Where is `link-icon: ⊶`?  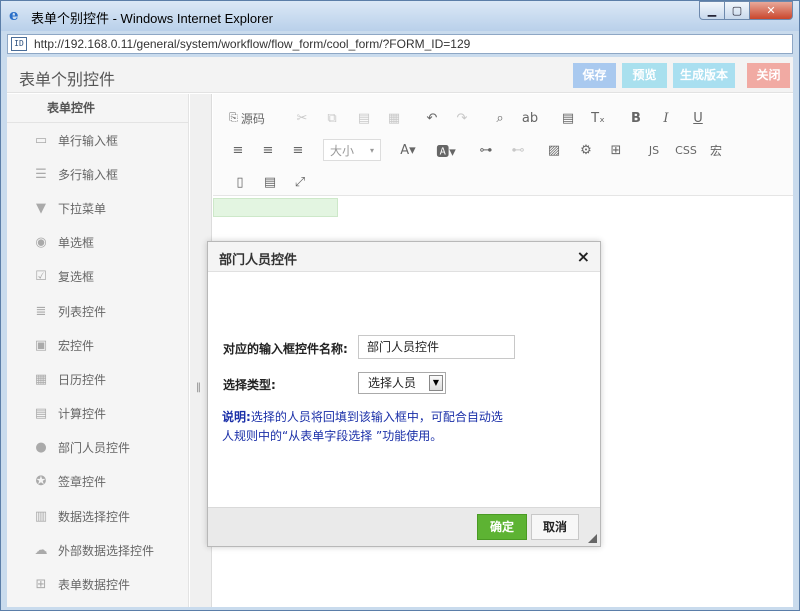 link-icon: ⊶ is located at coordinates (486, 150).